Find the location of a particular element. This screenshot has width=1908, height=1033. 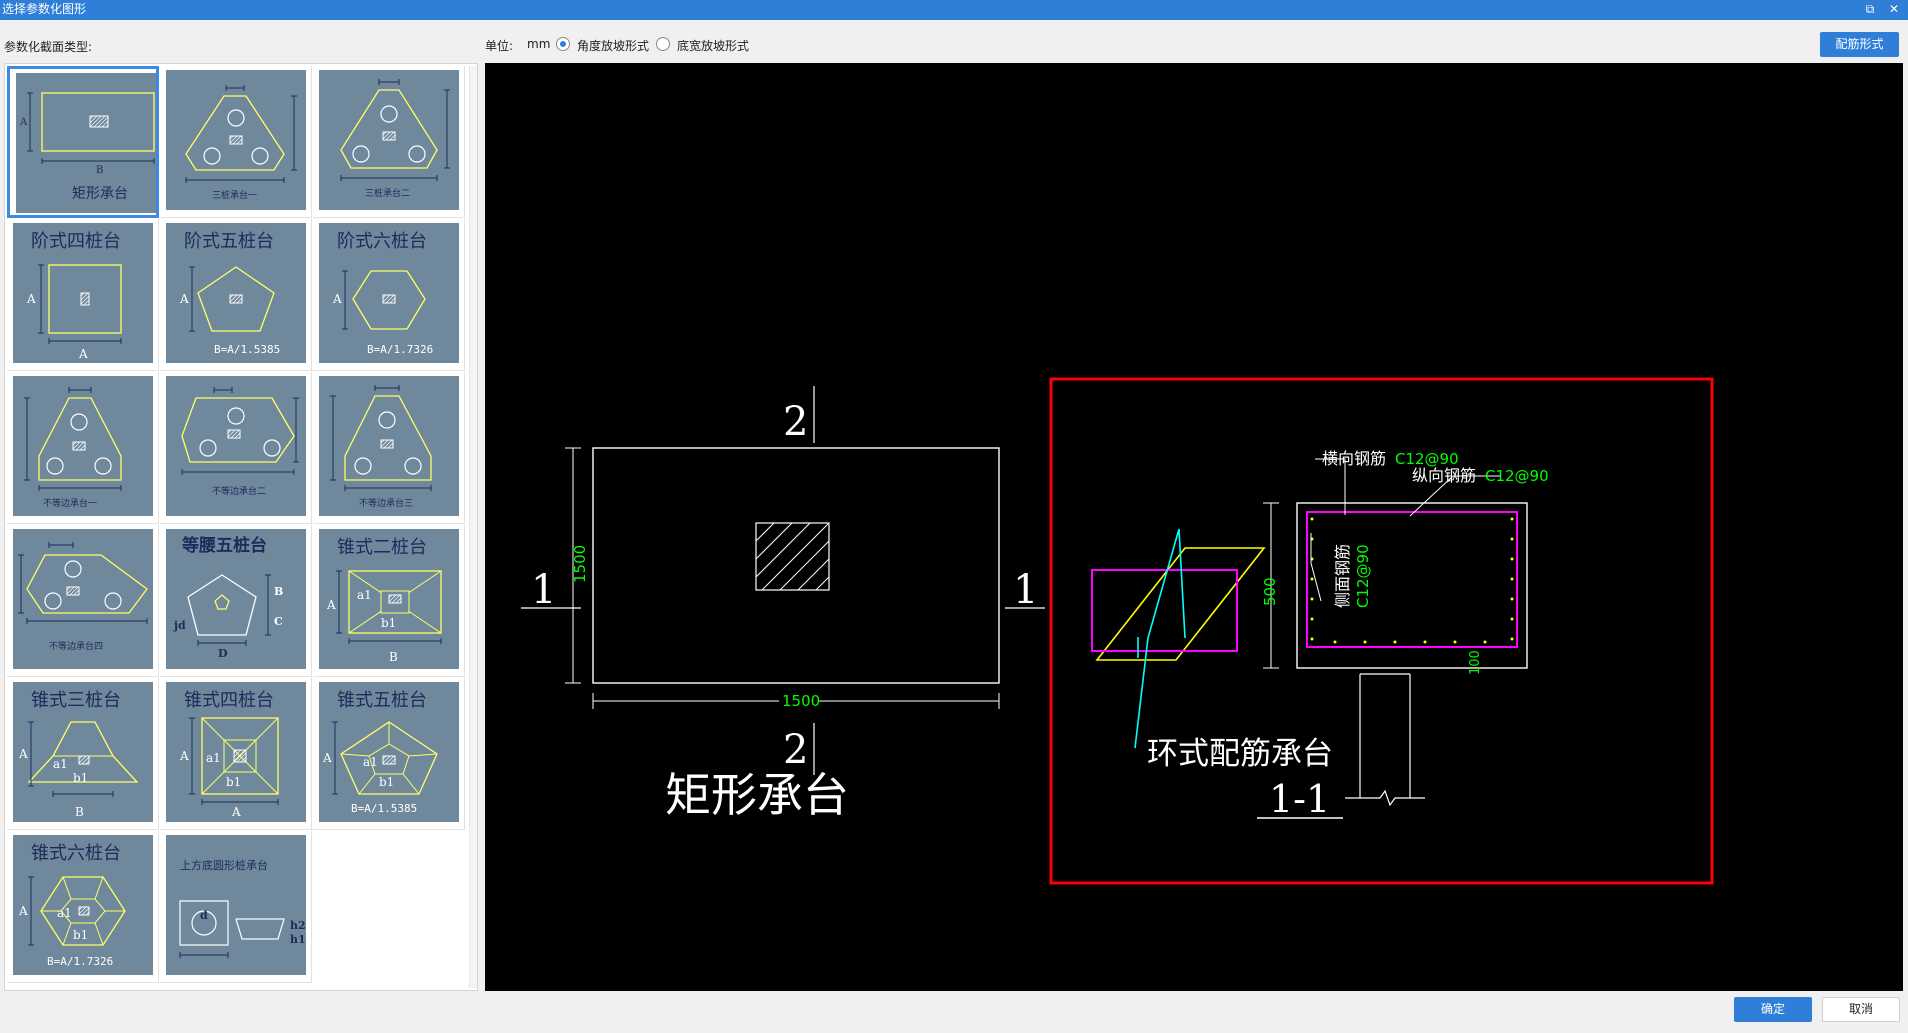

thumbnail-image: 上方底圆形桩承台 d h2 h1 is located at coordinates (236, 905).